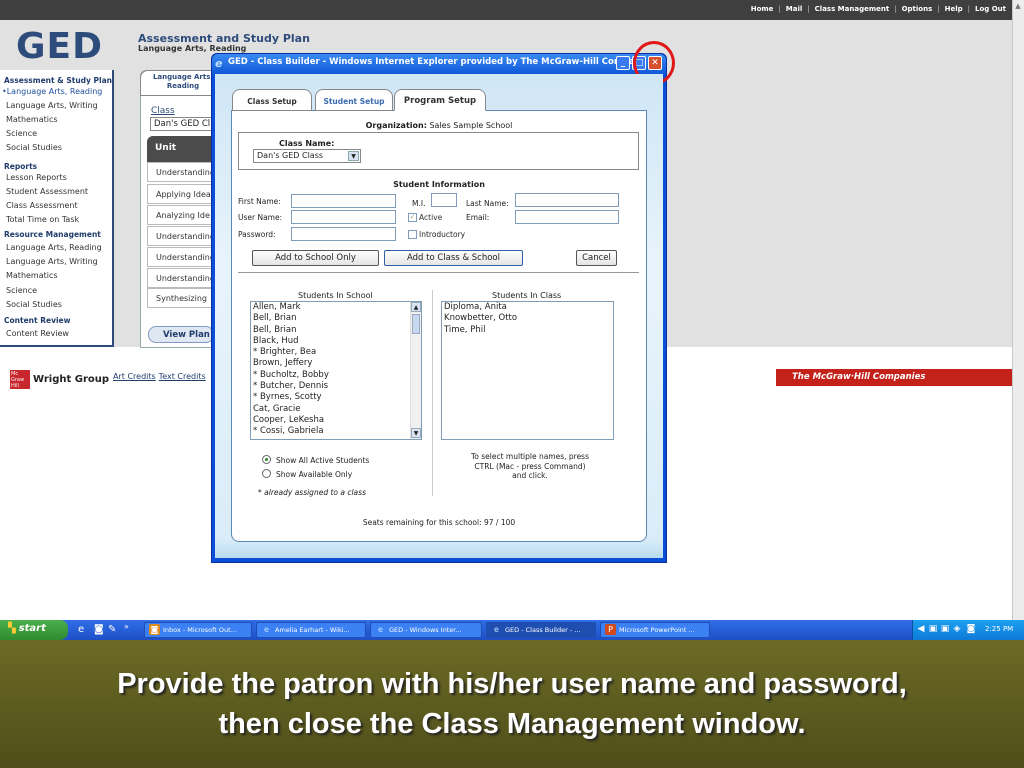  I want to click on unit-row: Applying Idea, so click(182, 194).